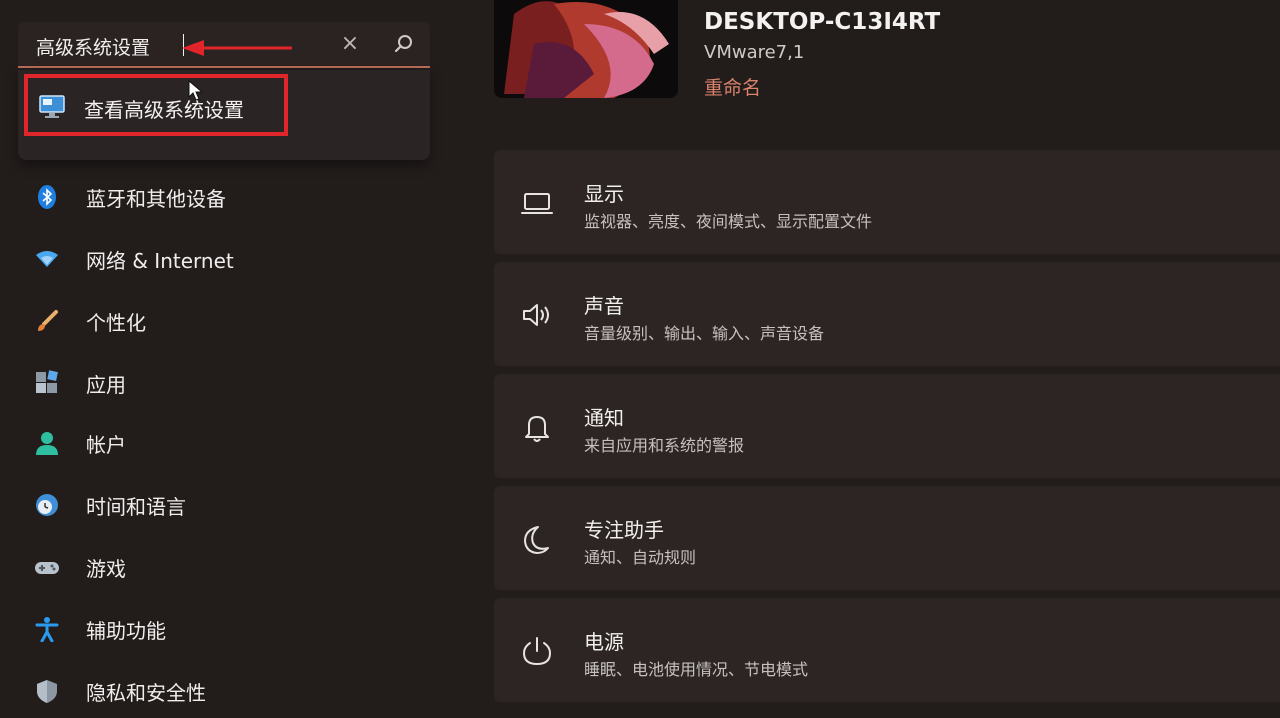 This screenshot has height=718, width=1280. What do you see at coordinates (146, 693) in the screenshot?
I see `sidebar-item-label: 隐私和安全性` at bounding box center [146, 693].